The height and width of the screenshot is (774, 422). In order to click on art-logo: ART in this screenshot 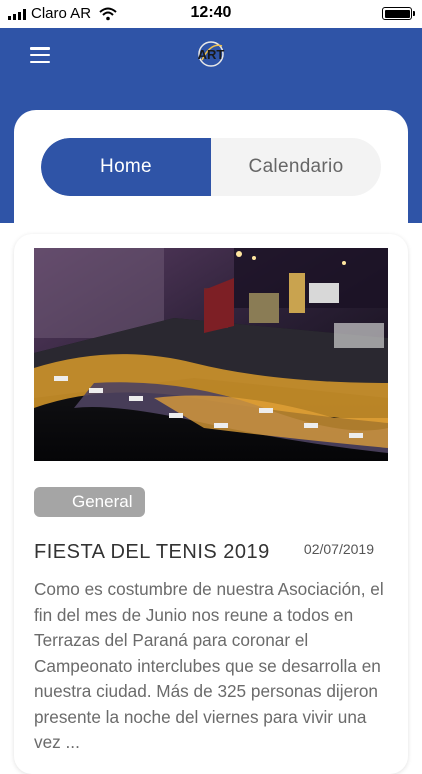, I will do `click(211, 54)`.